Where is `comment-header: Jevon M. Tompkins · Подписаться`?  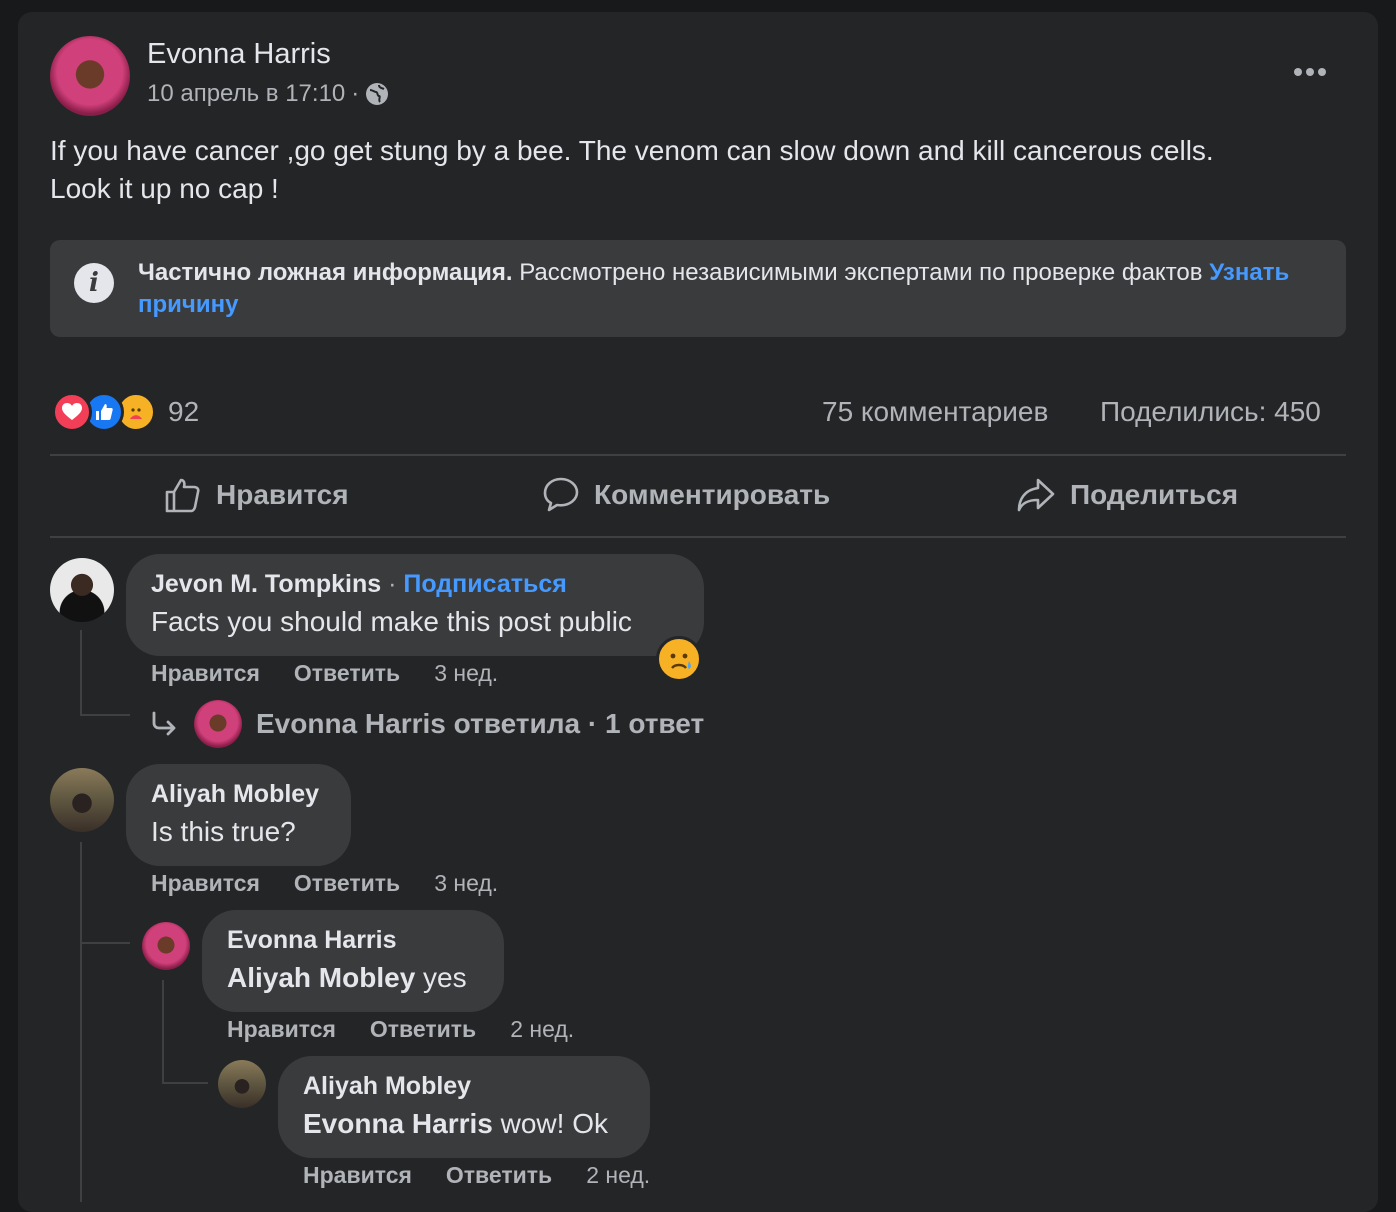 comment-header: Jevon M. Tompkins · Подписаться is located at coordinates (359, 584).